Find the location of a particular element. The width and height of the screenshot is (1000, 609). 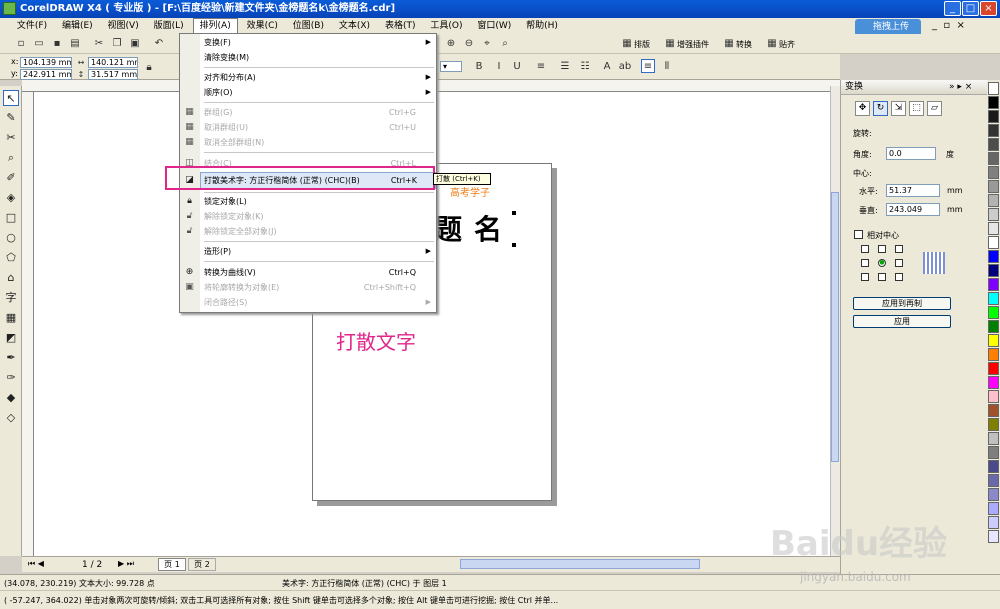

menu-effects: 效果(C) is located at coordinates (262, 26).